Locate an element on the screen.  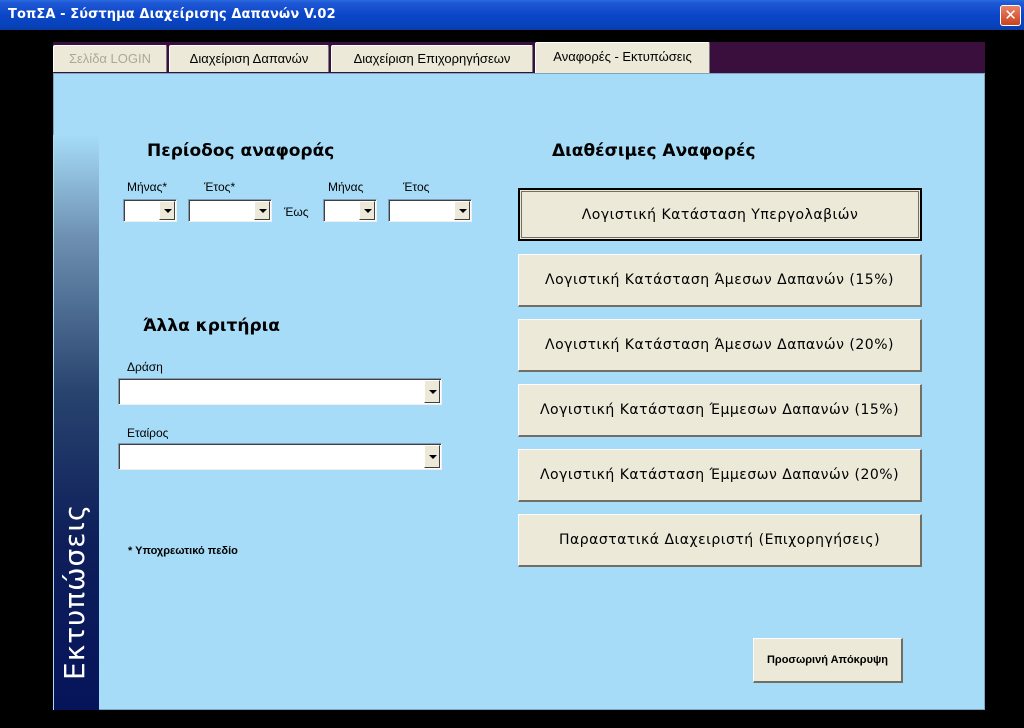
tab-expense-management: Διαχείριση Δαπανών is located at coordinates (249, 58).